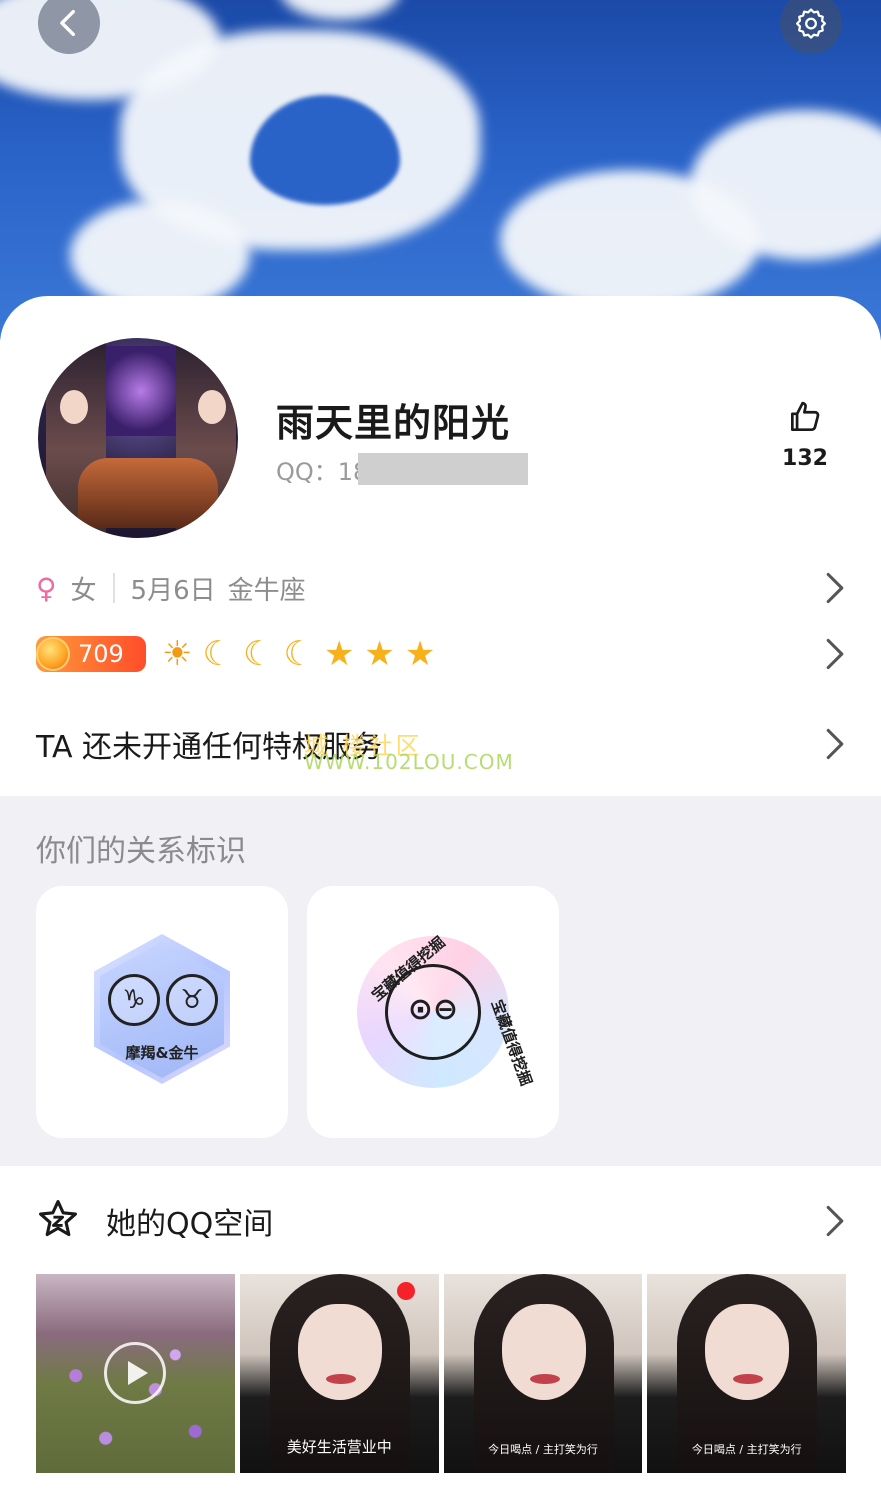  I want to click on qzone-title: 她的QQ空间, so click(190, 1224).